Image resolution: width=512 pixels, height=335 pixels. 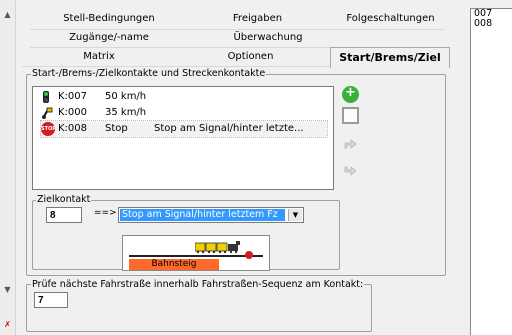 I want to click on vertical-scrollbar: ▲ ▼ ✗, so click(x=8, y=167).